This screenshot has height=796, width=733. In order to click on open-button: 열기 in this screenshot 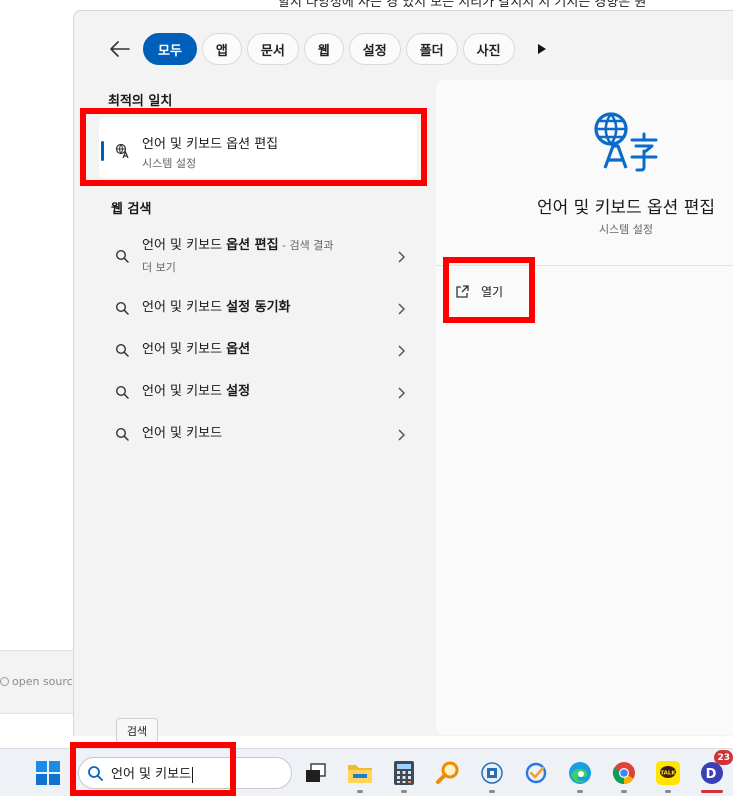, I will do `click(479, 291)`.